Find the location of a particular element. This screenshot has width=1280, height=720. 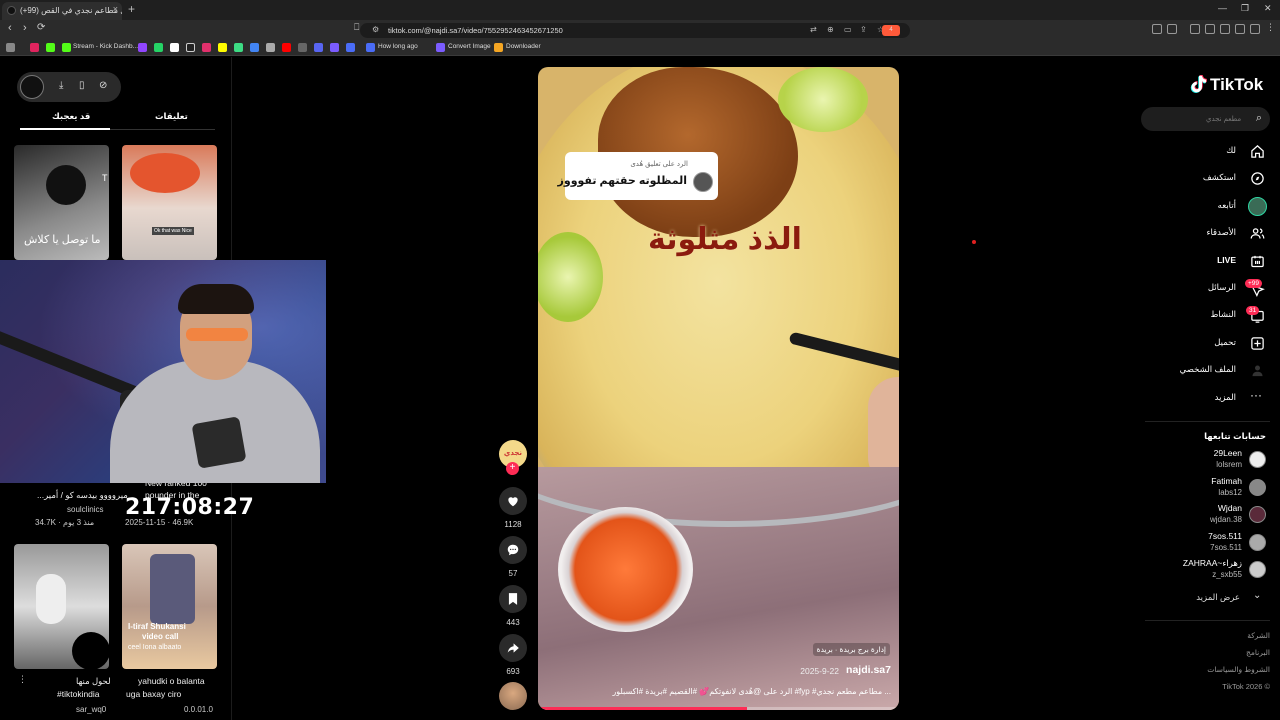

chevron-down-icon: ⌄ is located at coordinates (1257, 595).